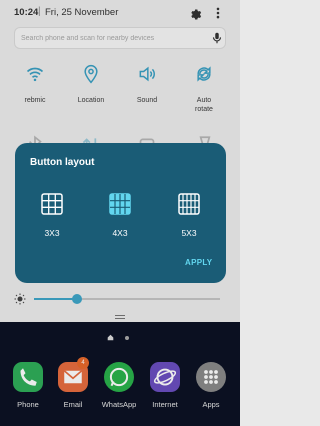 This screenshot has height=426, width=320. I want to click on dialog-title: Button layout, so click(62, 162).